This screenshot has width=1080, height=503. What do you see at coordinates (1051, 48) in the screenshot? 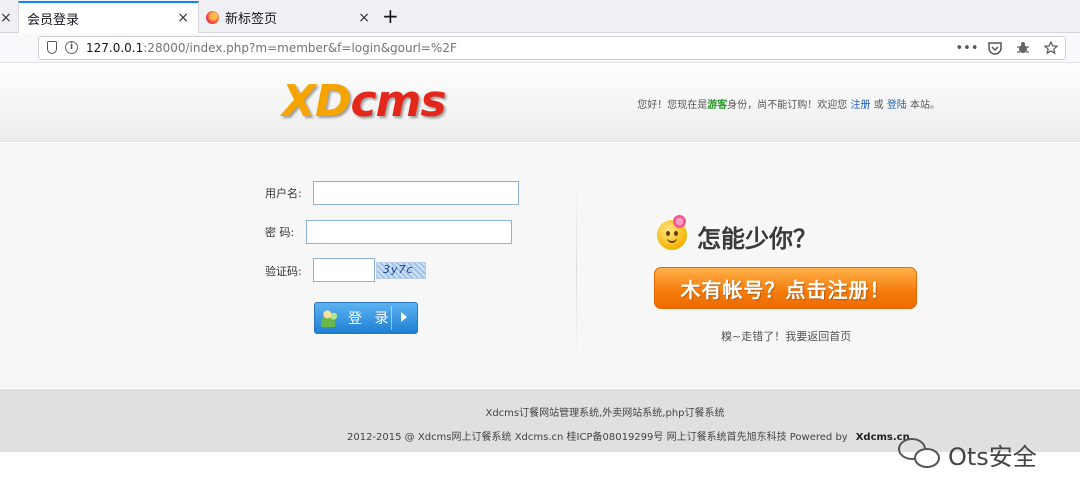
I see `bookmark-star-icon` at bounding box center [1051, 48].